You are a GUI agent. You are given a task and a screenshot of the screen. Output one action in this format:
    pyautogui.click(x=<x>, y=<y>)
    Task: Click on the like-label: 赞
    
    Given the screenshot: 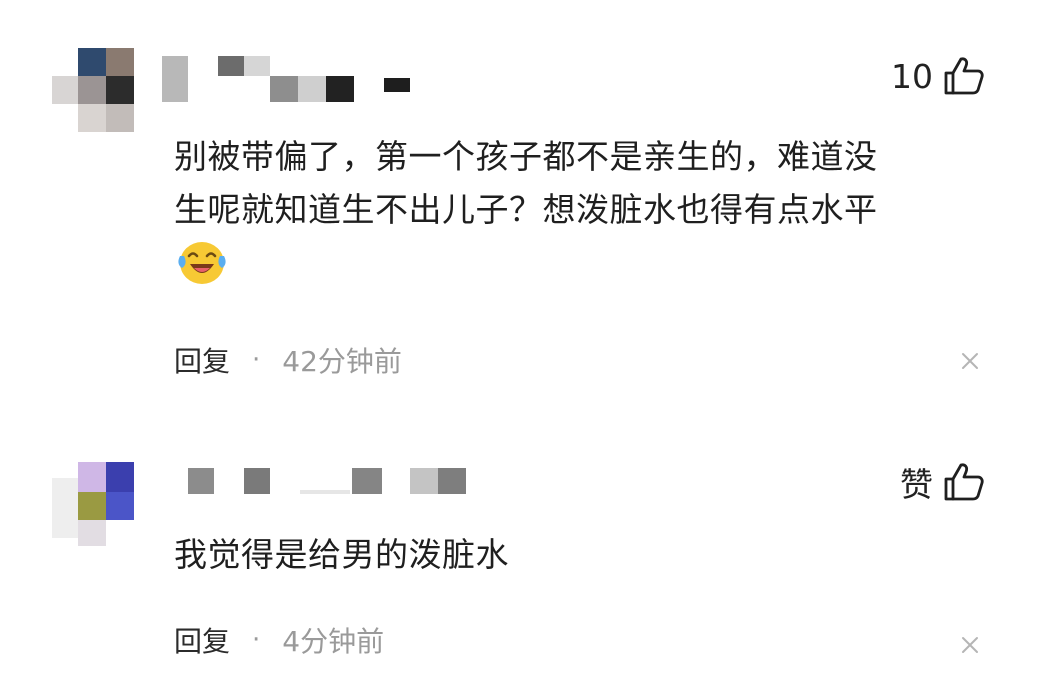 What is the action you would take?
    pyautogui.click(x=916, y=484)
    